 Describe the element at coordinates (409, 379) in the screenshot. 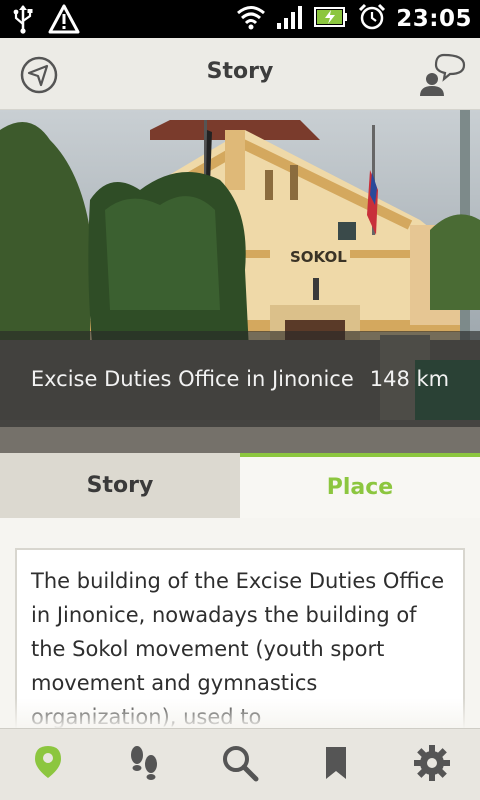

I see `place-distance: 148 km` at that location.